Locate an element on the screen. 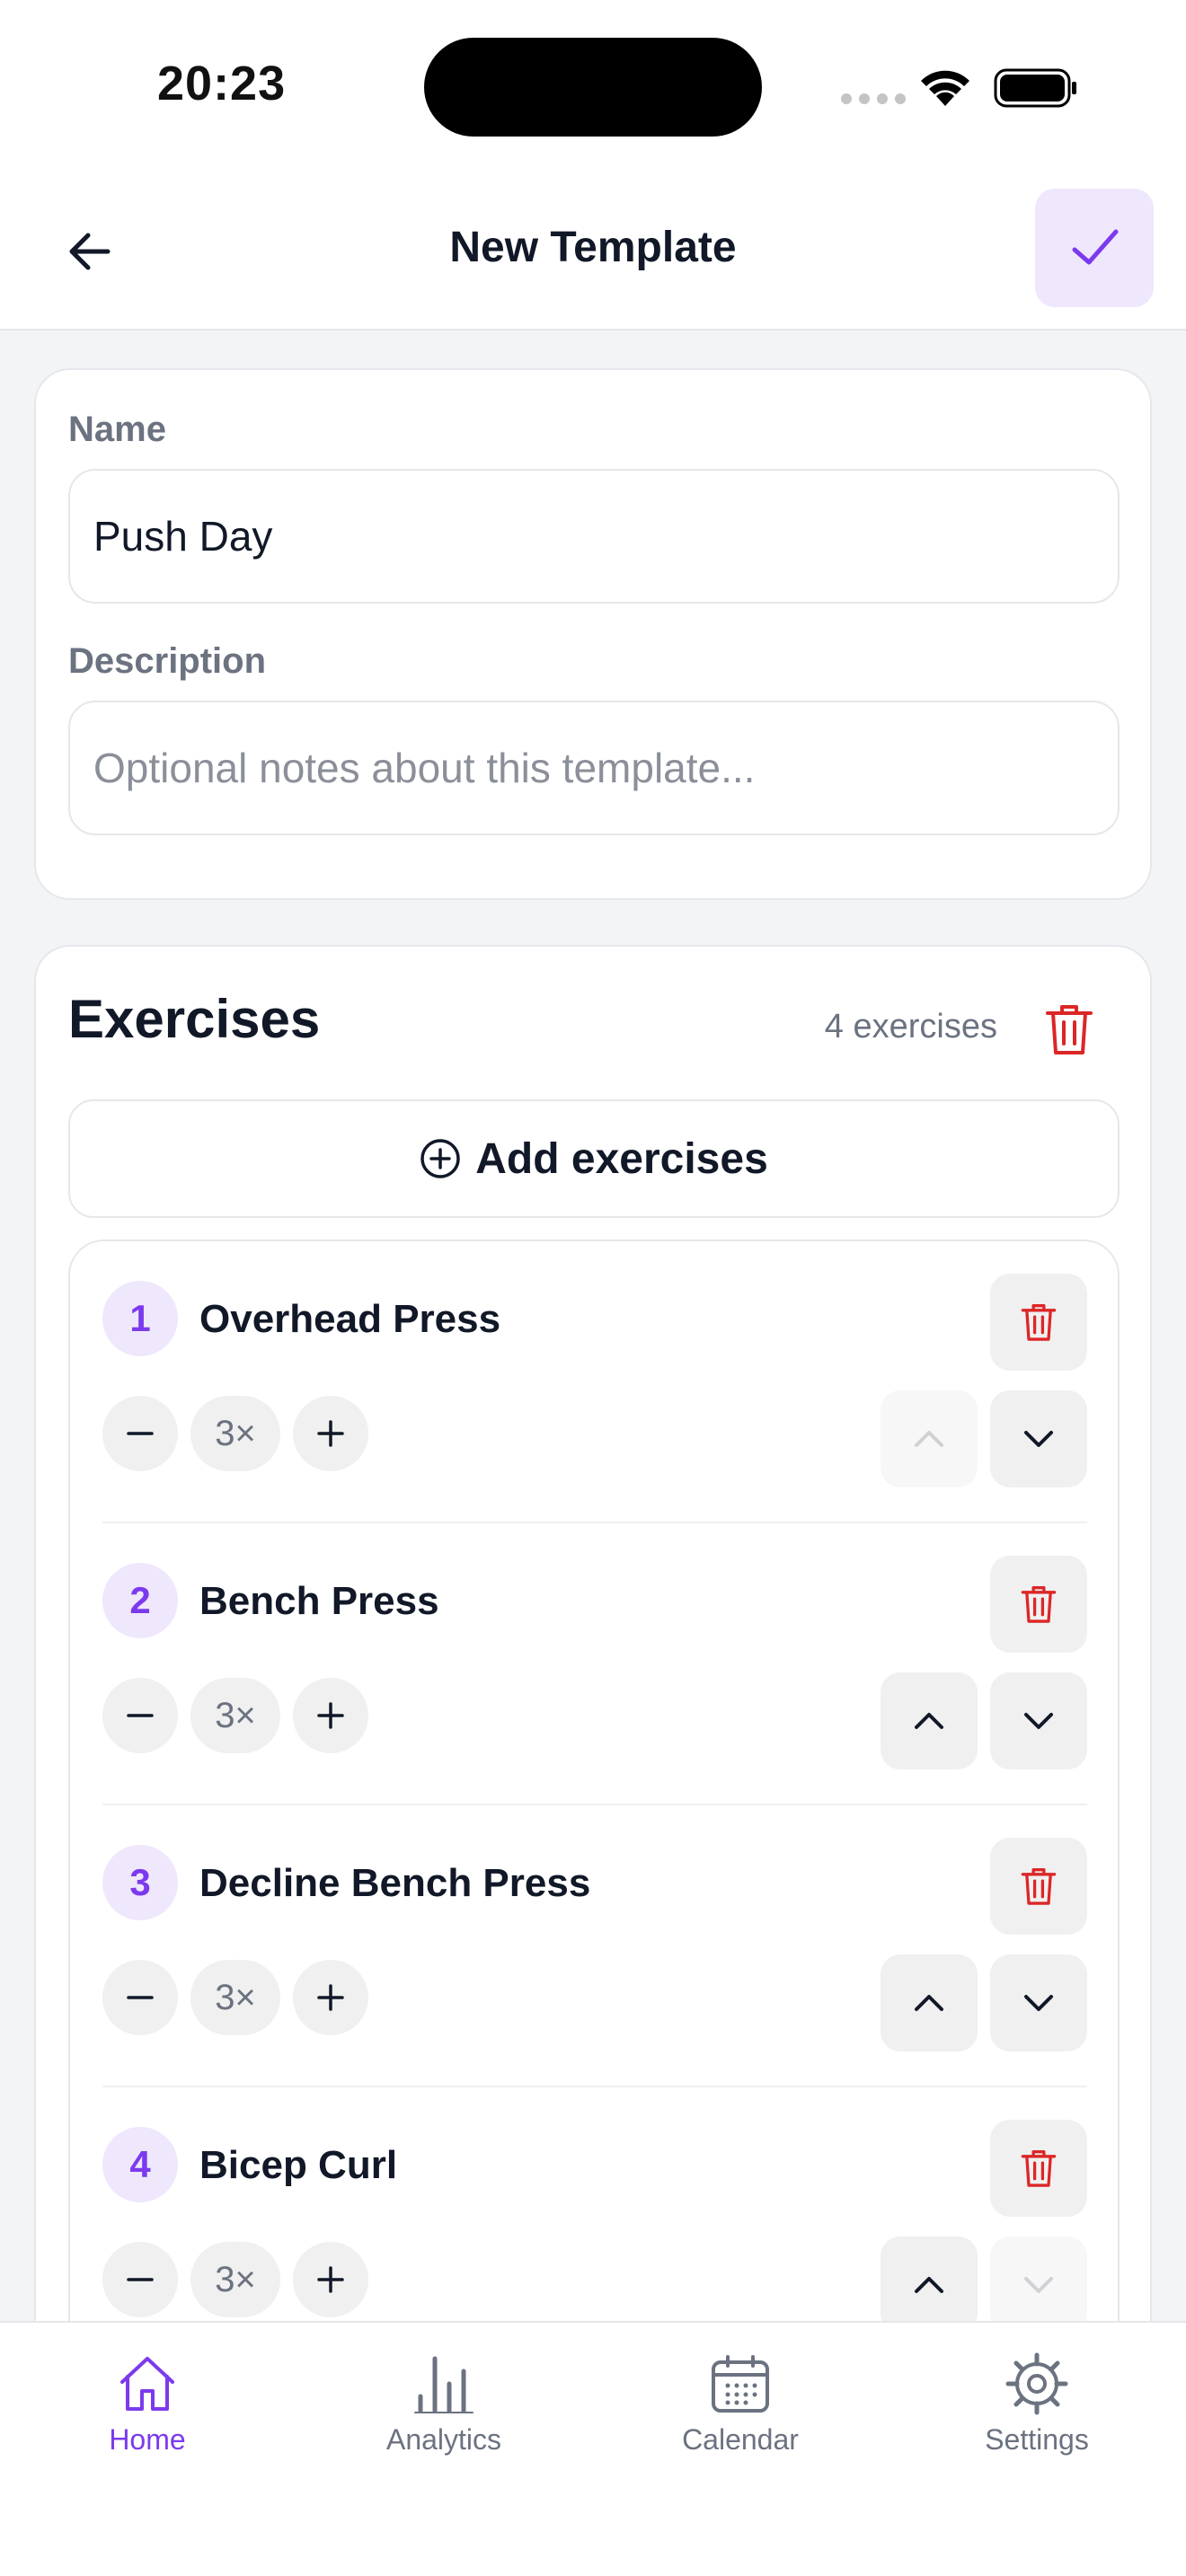  clear-all-trash-icon is located at coordinates (1069, 1029).